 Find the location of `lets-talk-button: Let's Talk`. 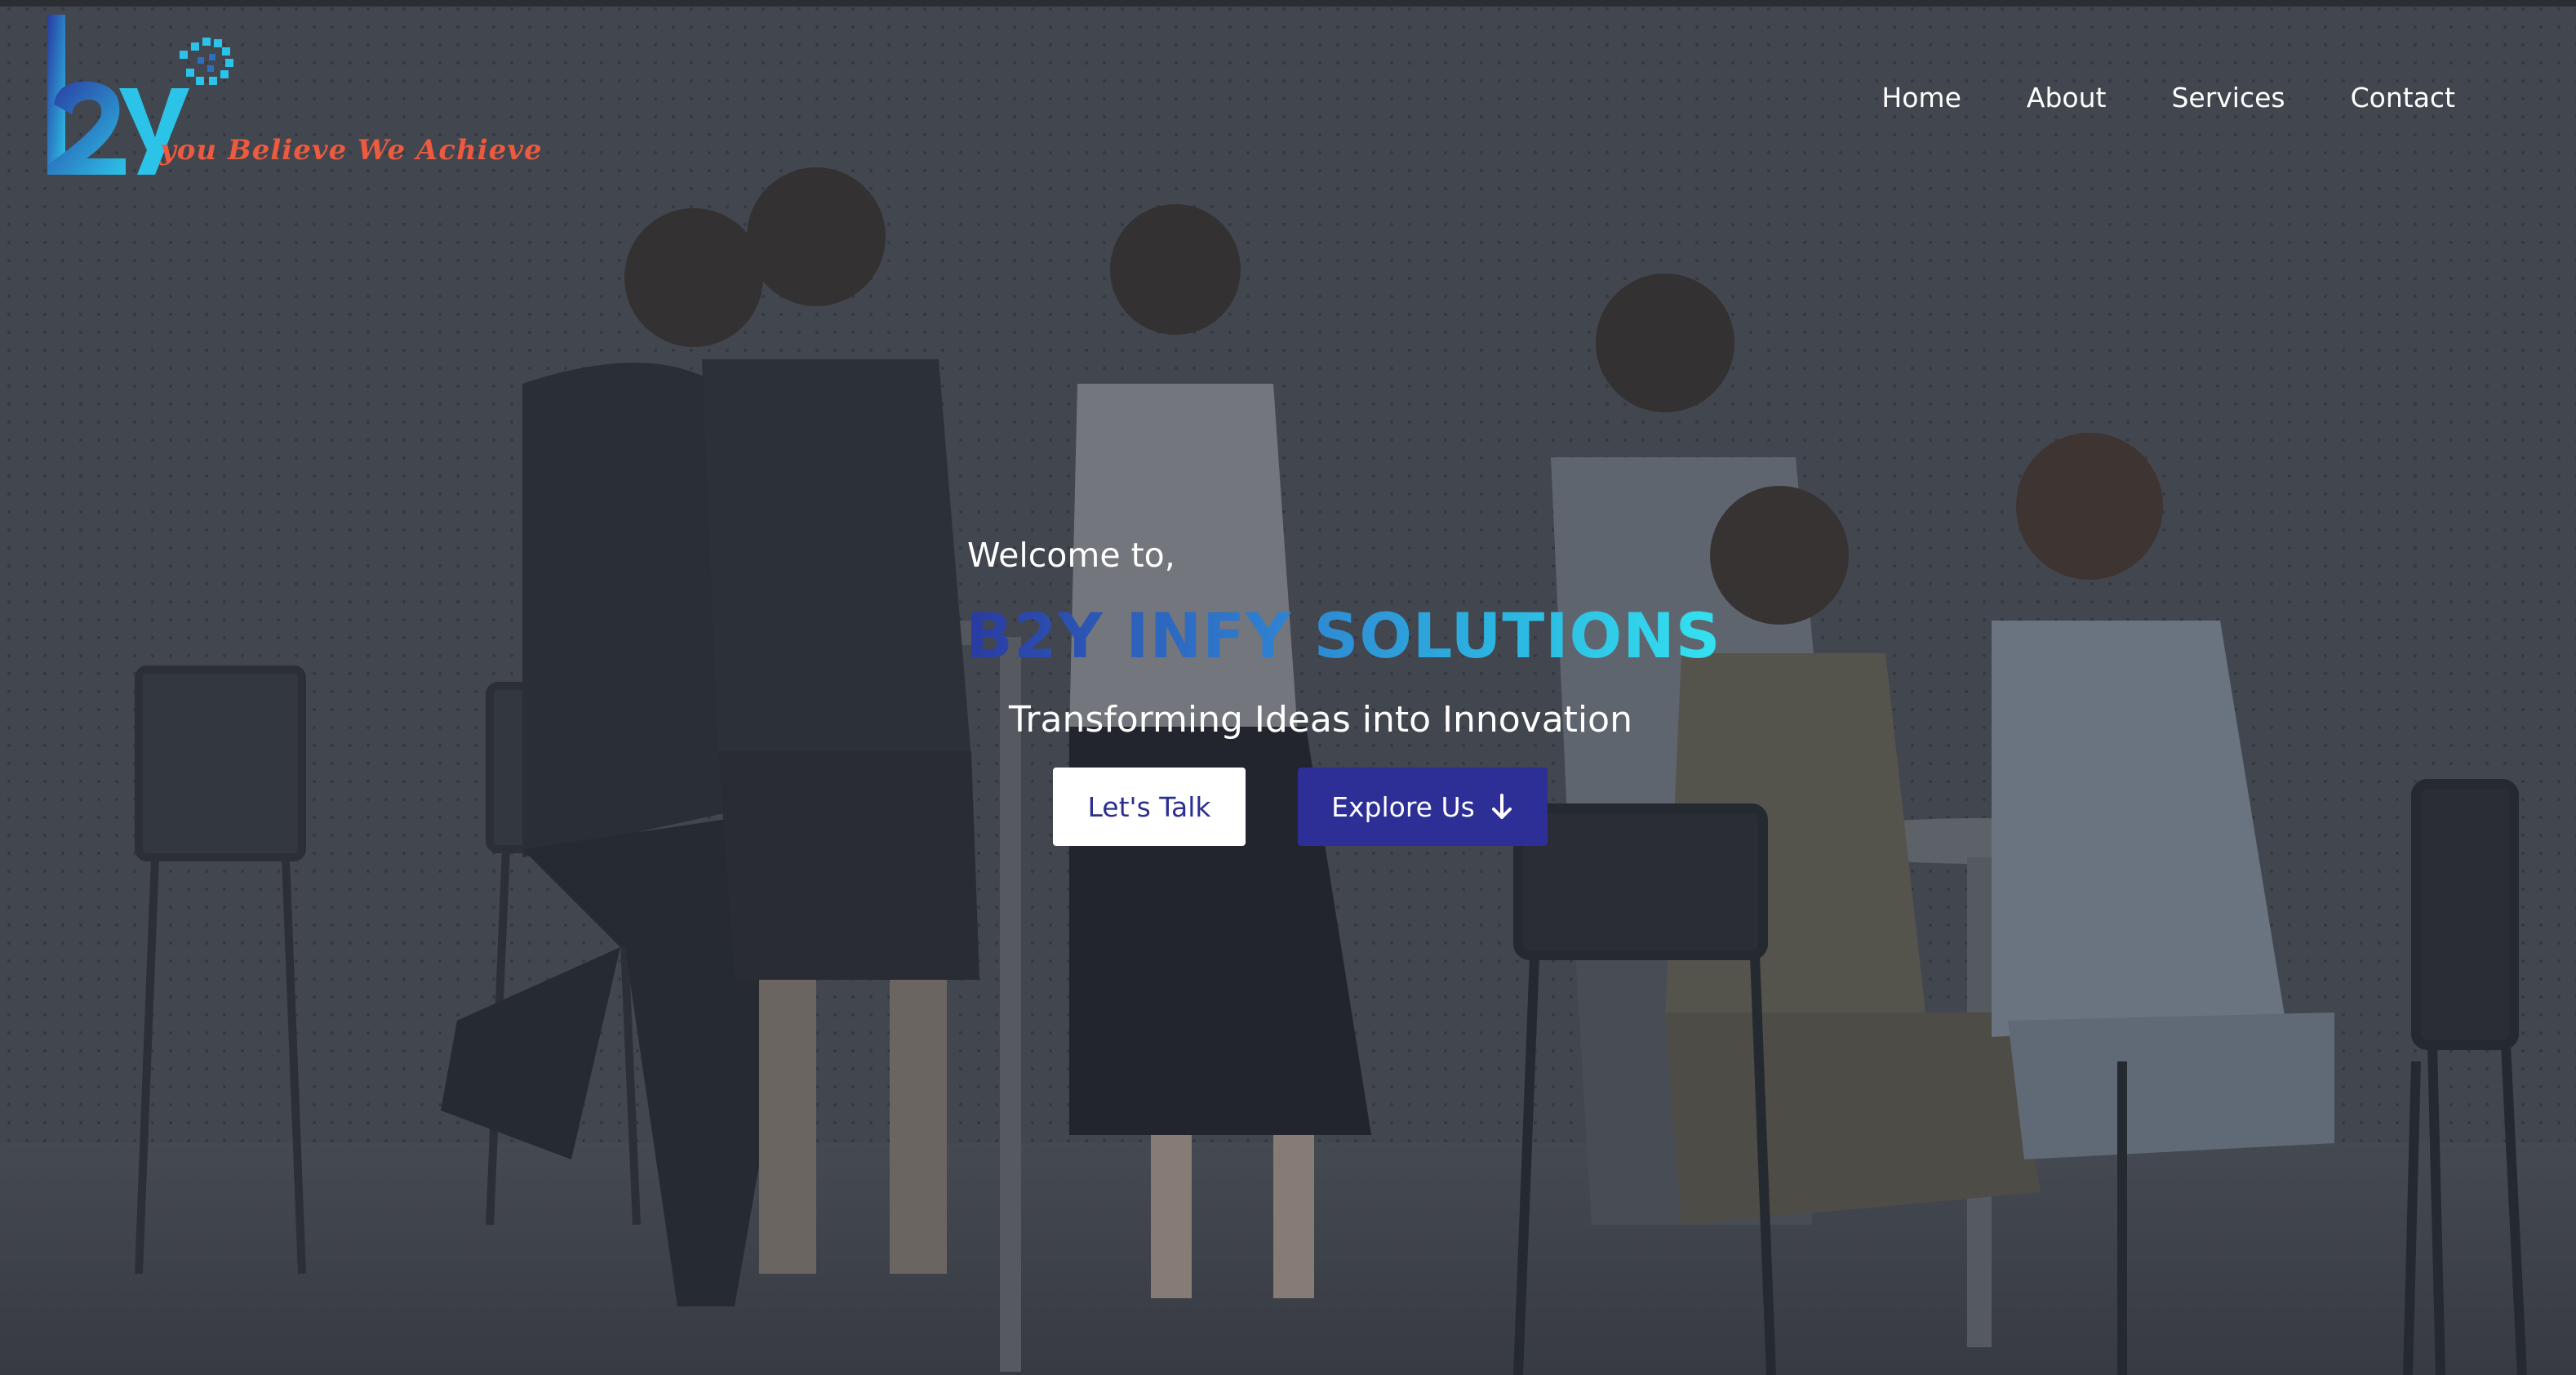

lets-talk-button: Let's Talk is located at coordinates (1149, 807).